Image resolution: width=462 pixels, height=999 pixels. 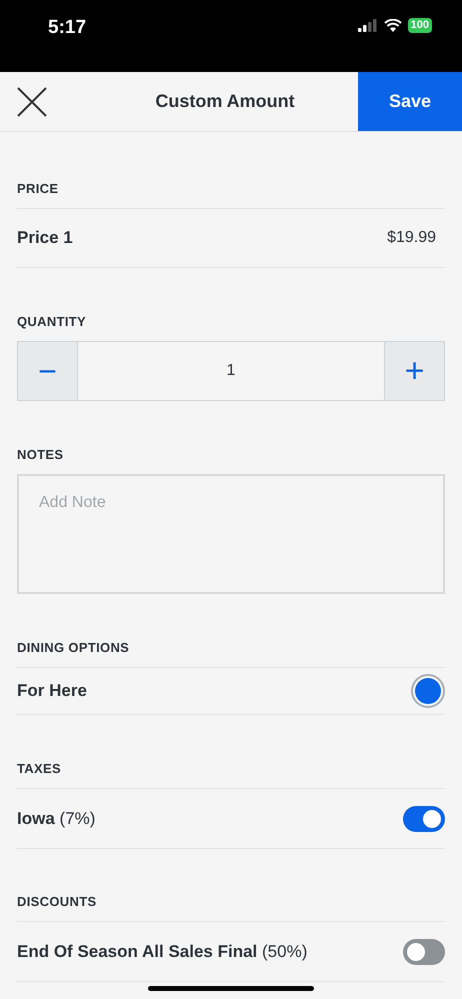 I want to click on wifi-icon, so click(x=393, y=25).